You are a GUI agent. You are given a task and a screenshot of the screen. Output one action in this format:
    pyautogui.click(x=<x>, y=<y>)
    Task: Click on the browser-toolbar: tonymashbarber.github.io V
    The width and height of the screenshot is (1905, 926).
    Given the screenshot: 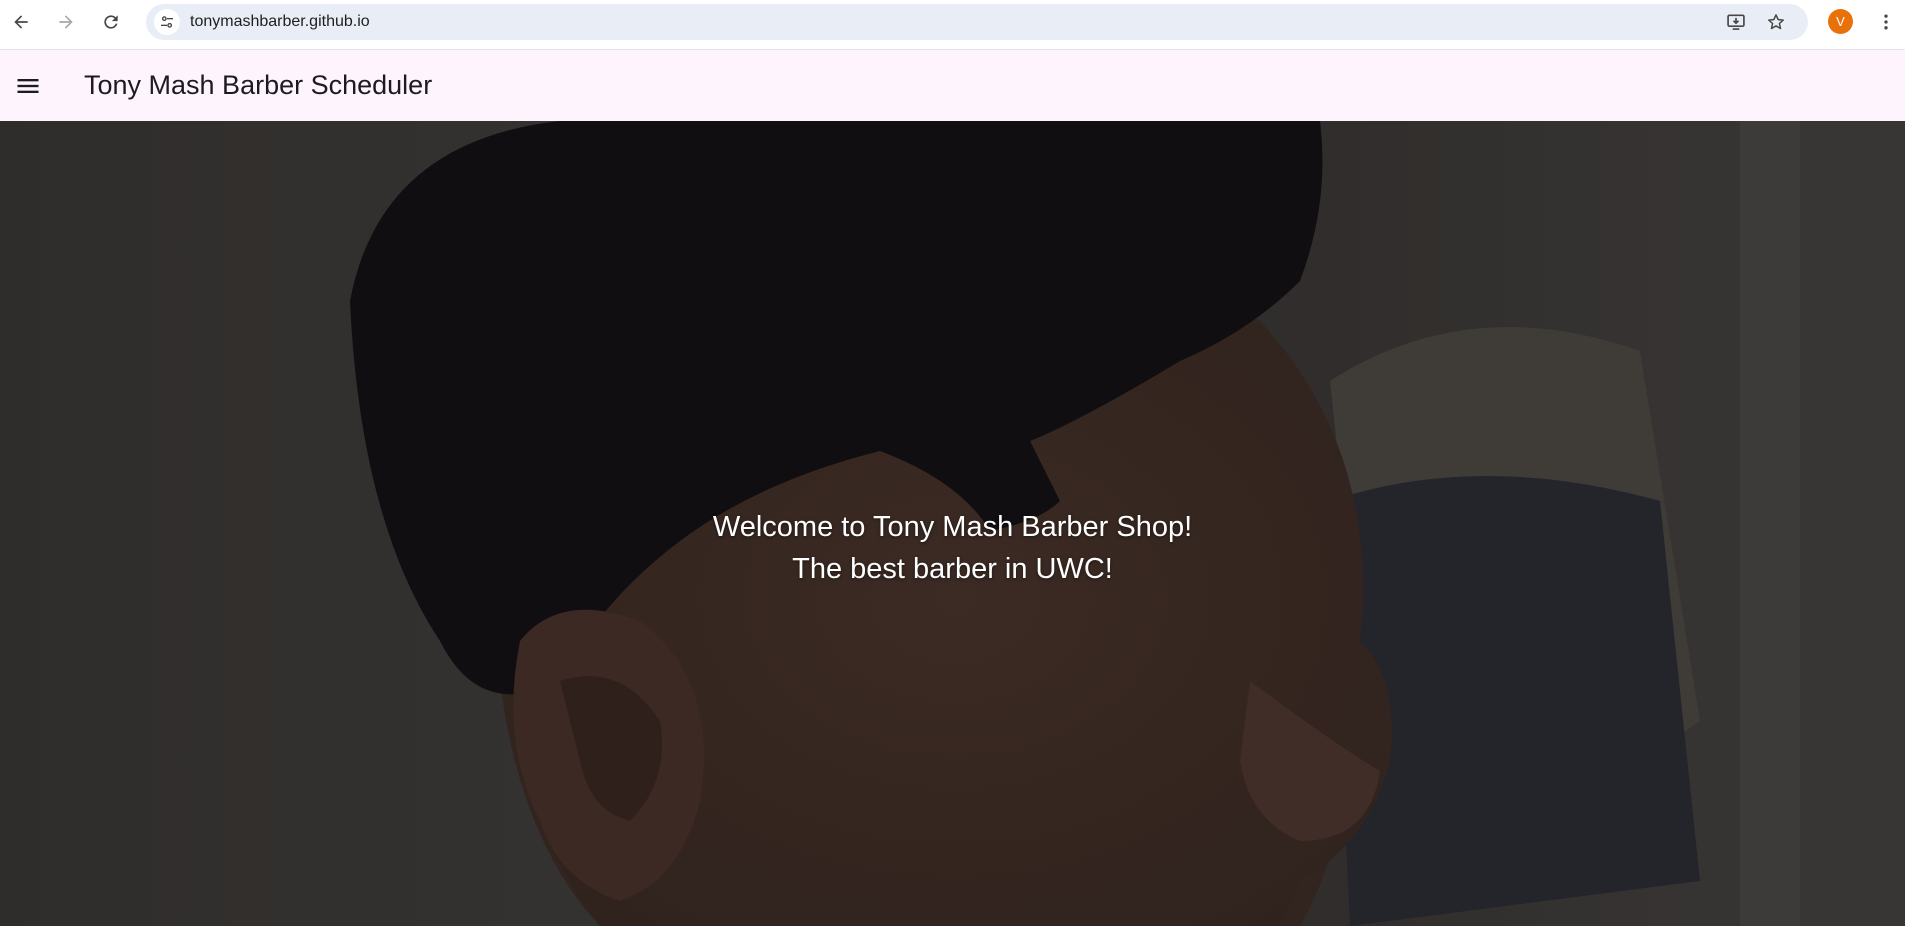 What is the action you would take?
    pyautogui.click(x=952, y=25)
    